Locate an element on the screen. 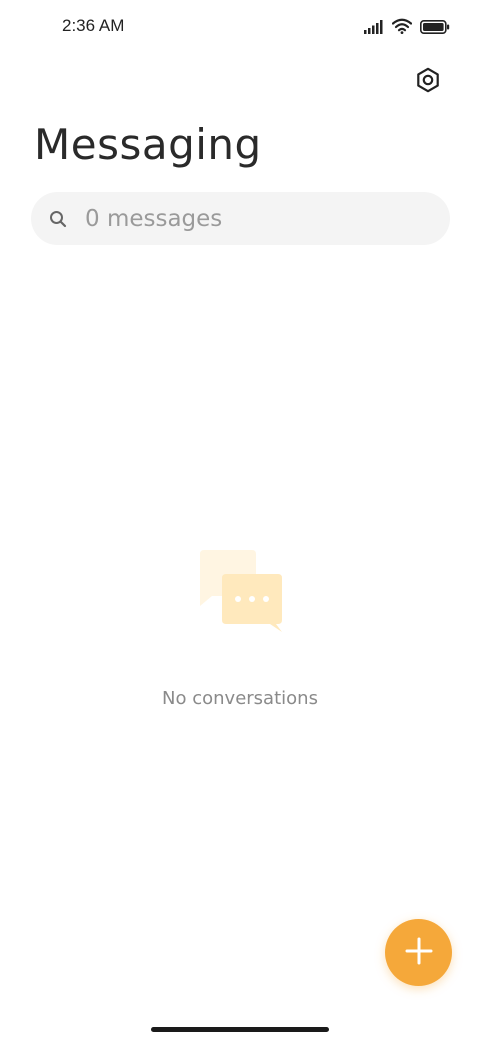  battery-icon is located at coordinates (435, 28).